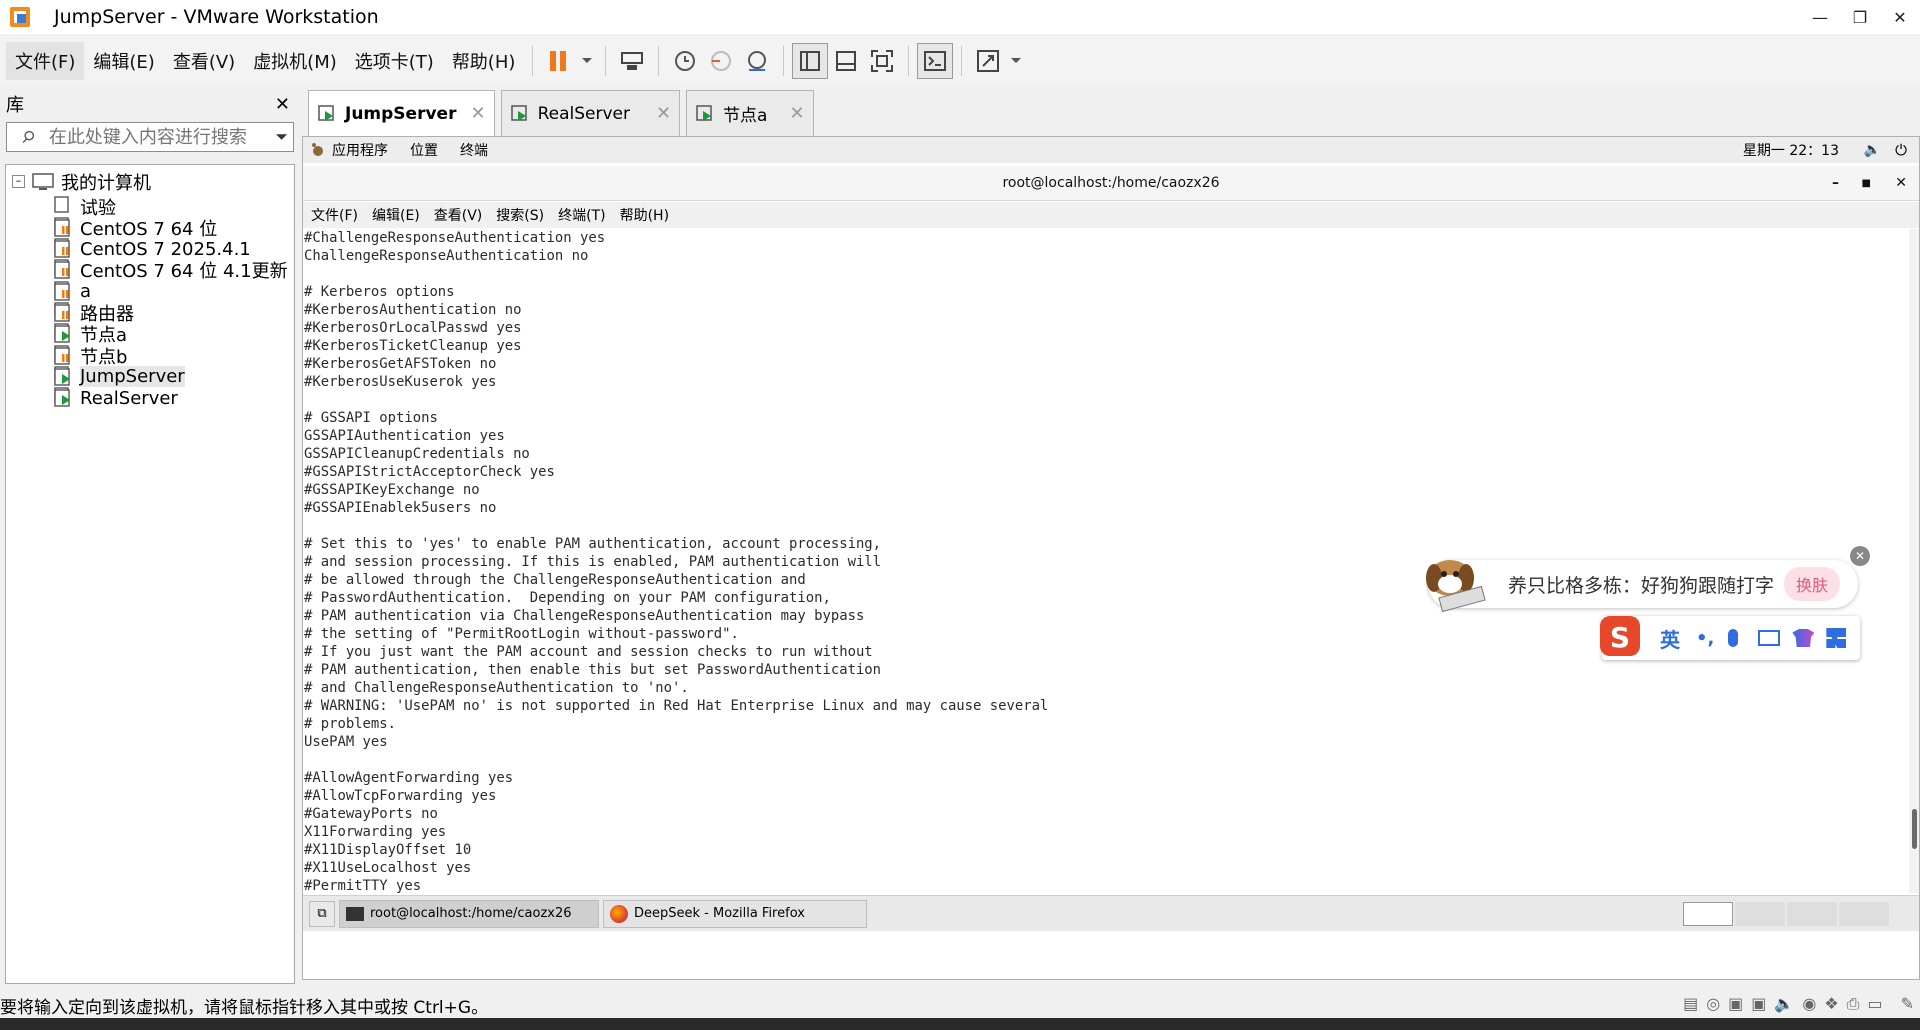  Describe the element at coordinates (400, 508) in the screenshot. I see `terminal-line: #GSSAPIEnablek5users no` at that location.